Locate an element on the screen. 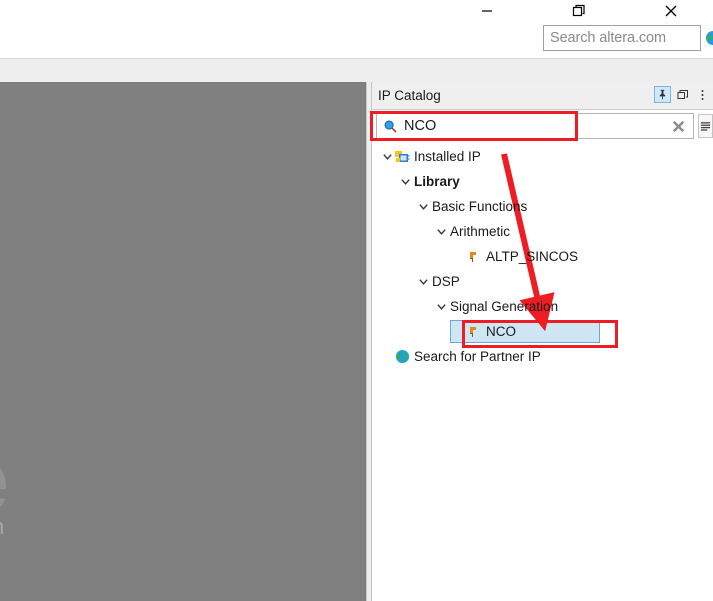 This screenshot has height=601, width=713. ip-search-row: NCO is located at coordinates (542, 126).